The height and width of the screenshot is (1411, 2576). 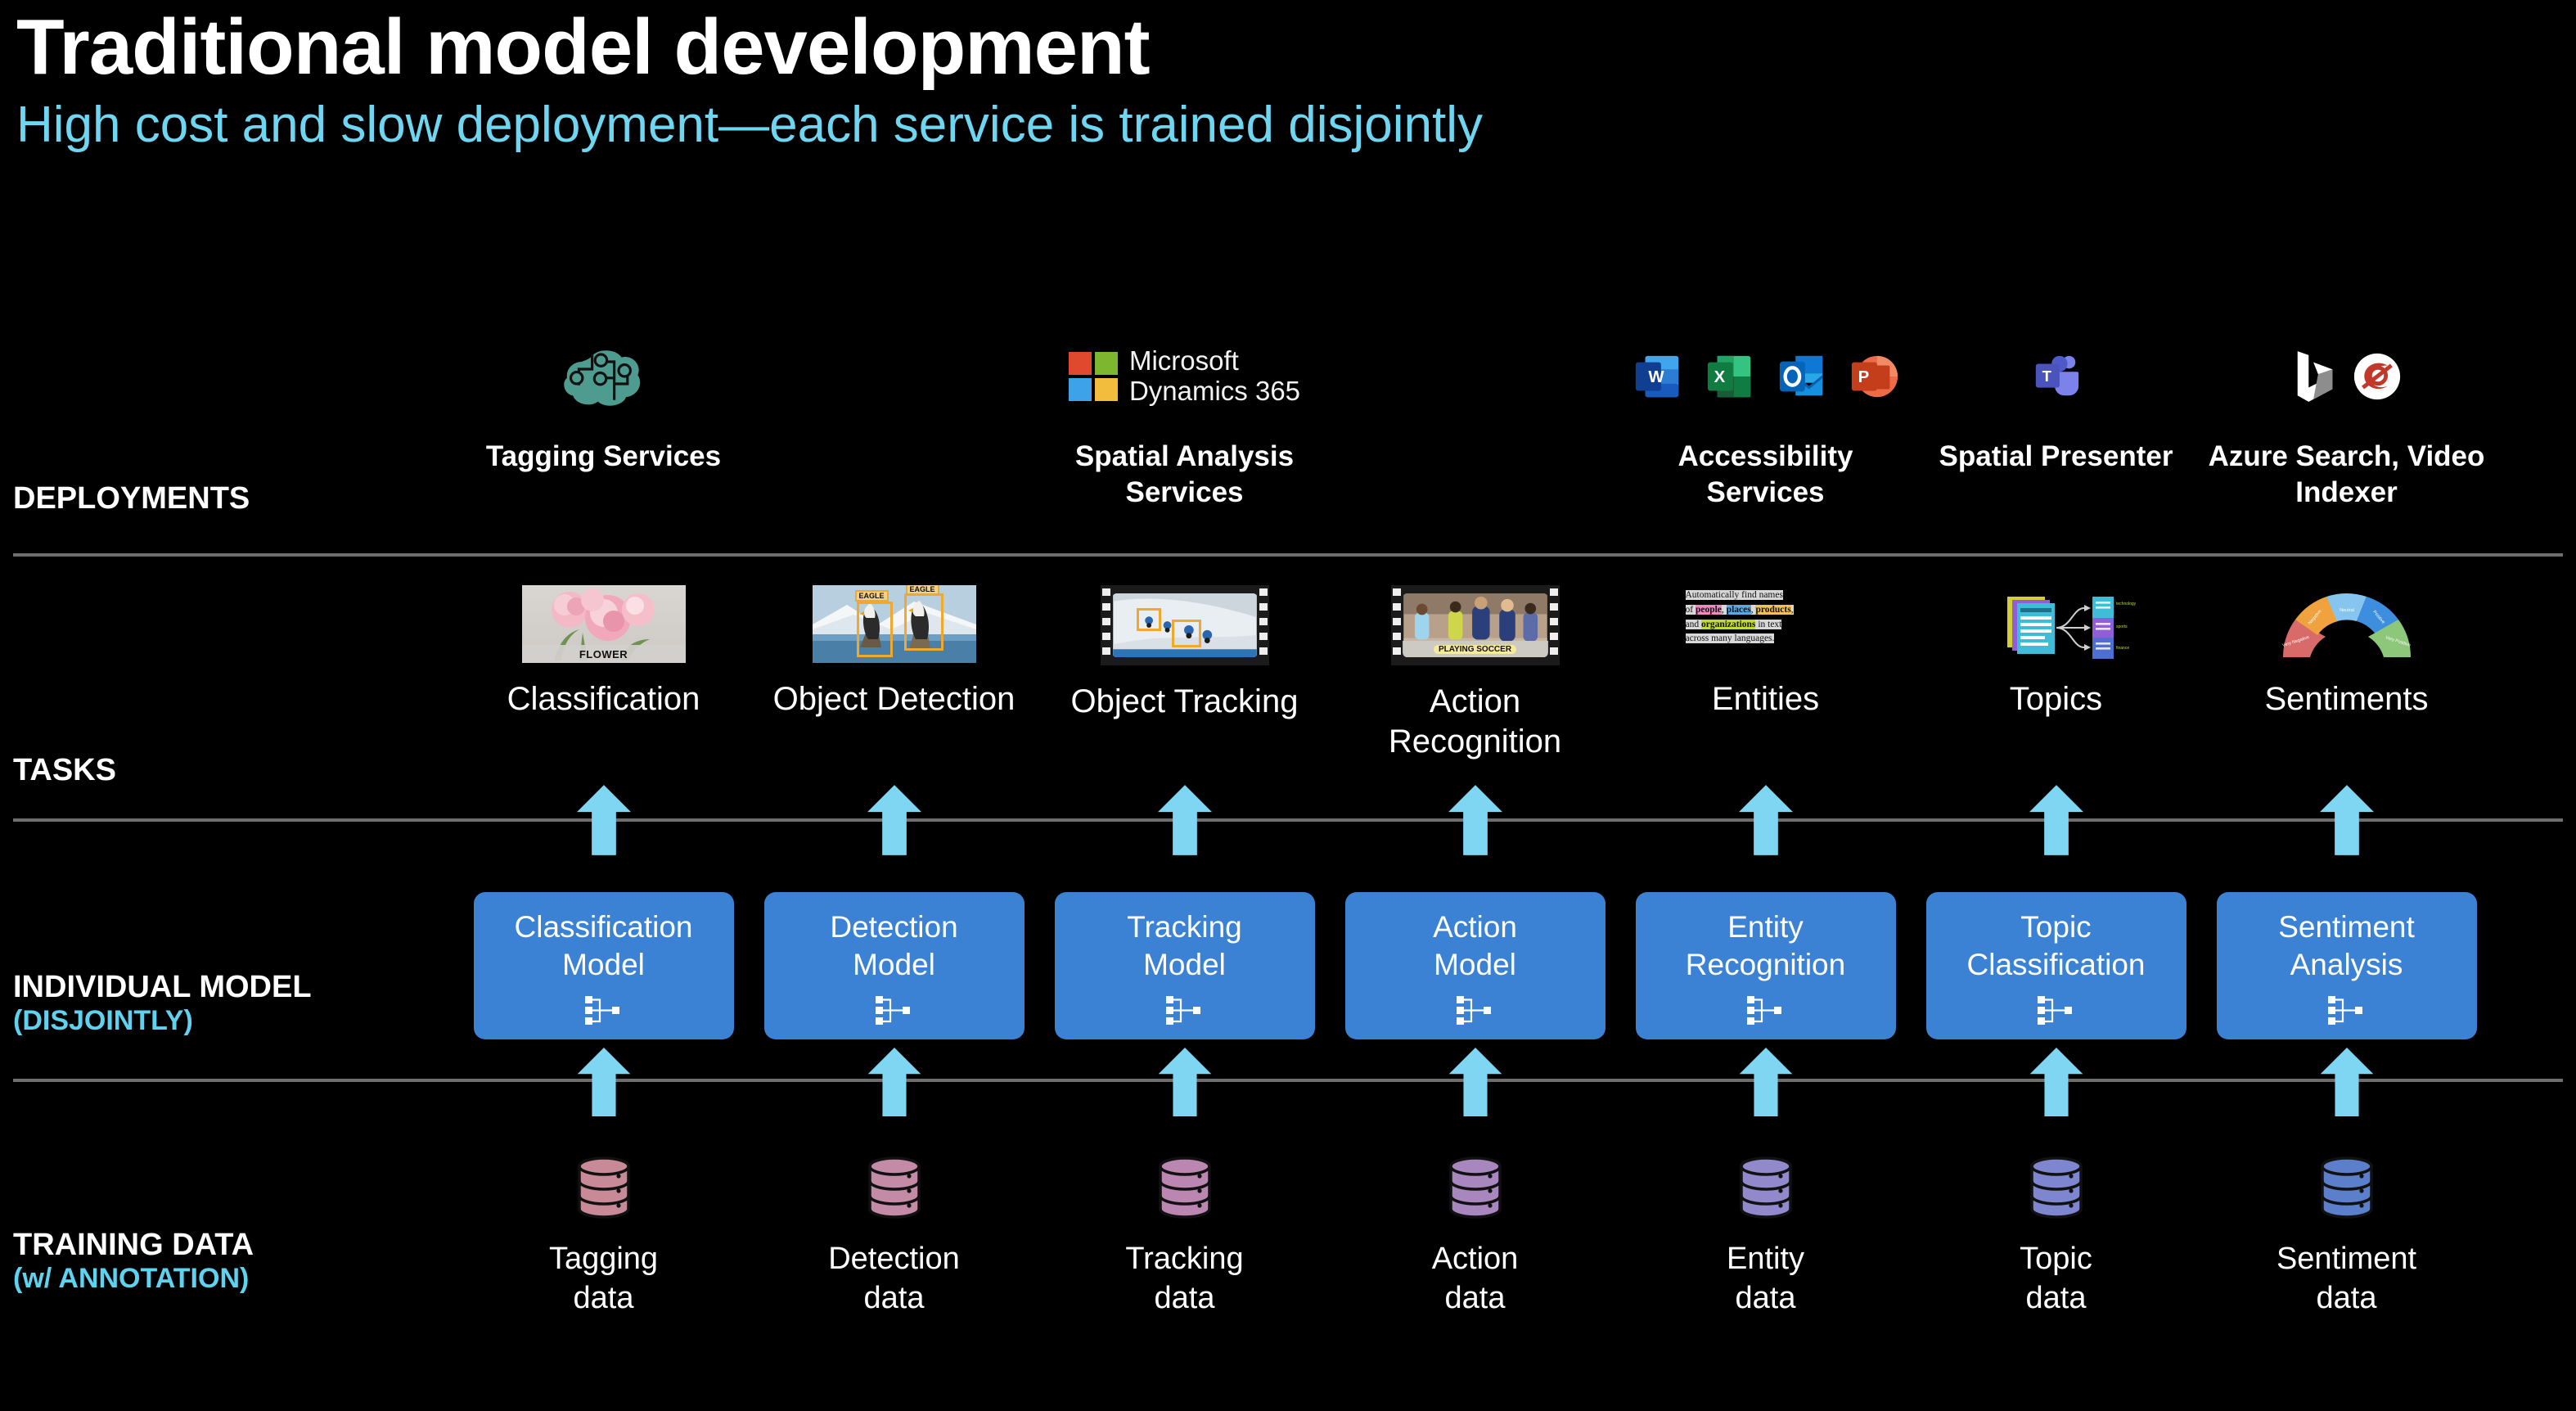 I want to click on training-data-label: Topic data, so click(x=2056, y=1278).